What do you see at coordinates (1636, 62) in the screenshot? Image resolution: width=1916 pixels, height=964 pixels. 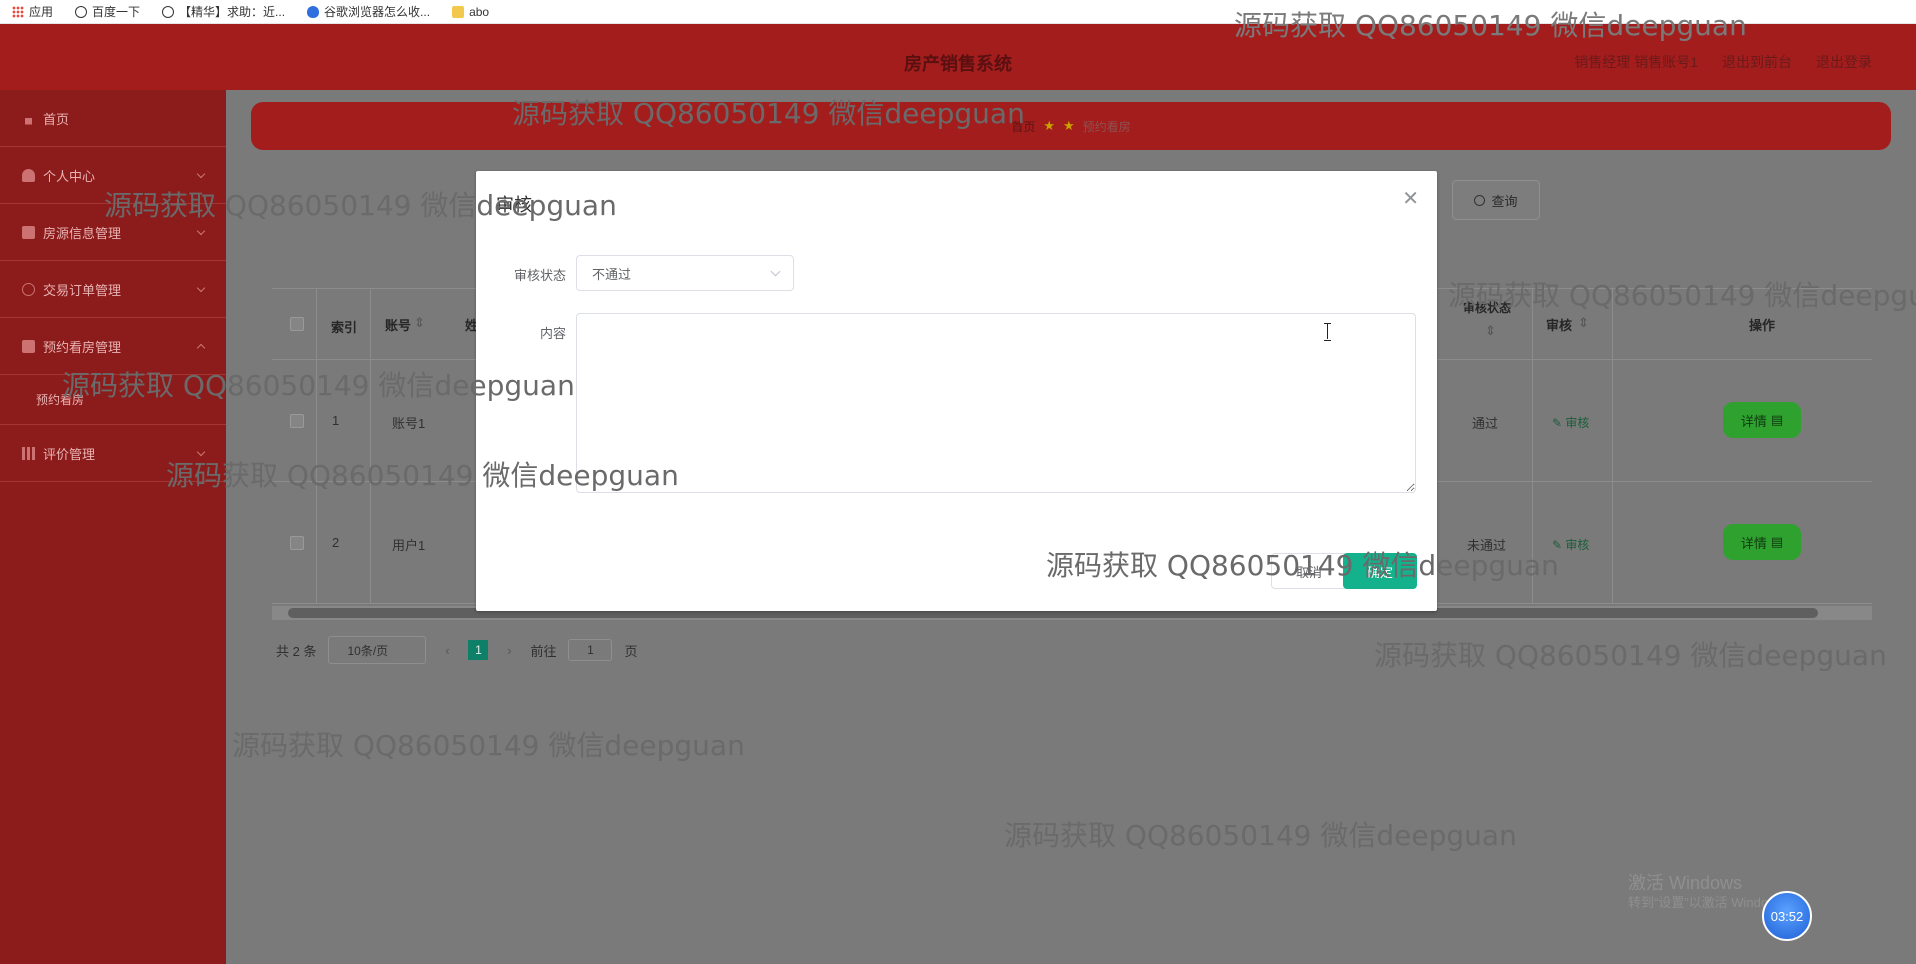 I see `current-user: 销售经理 销售账号1` at bounding box center [1636, 62].